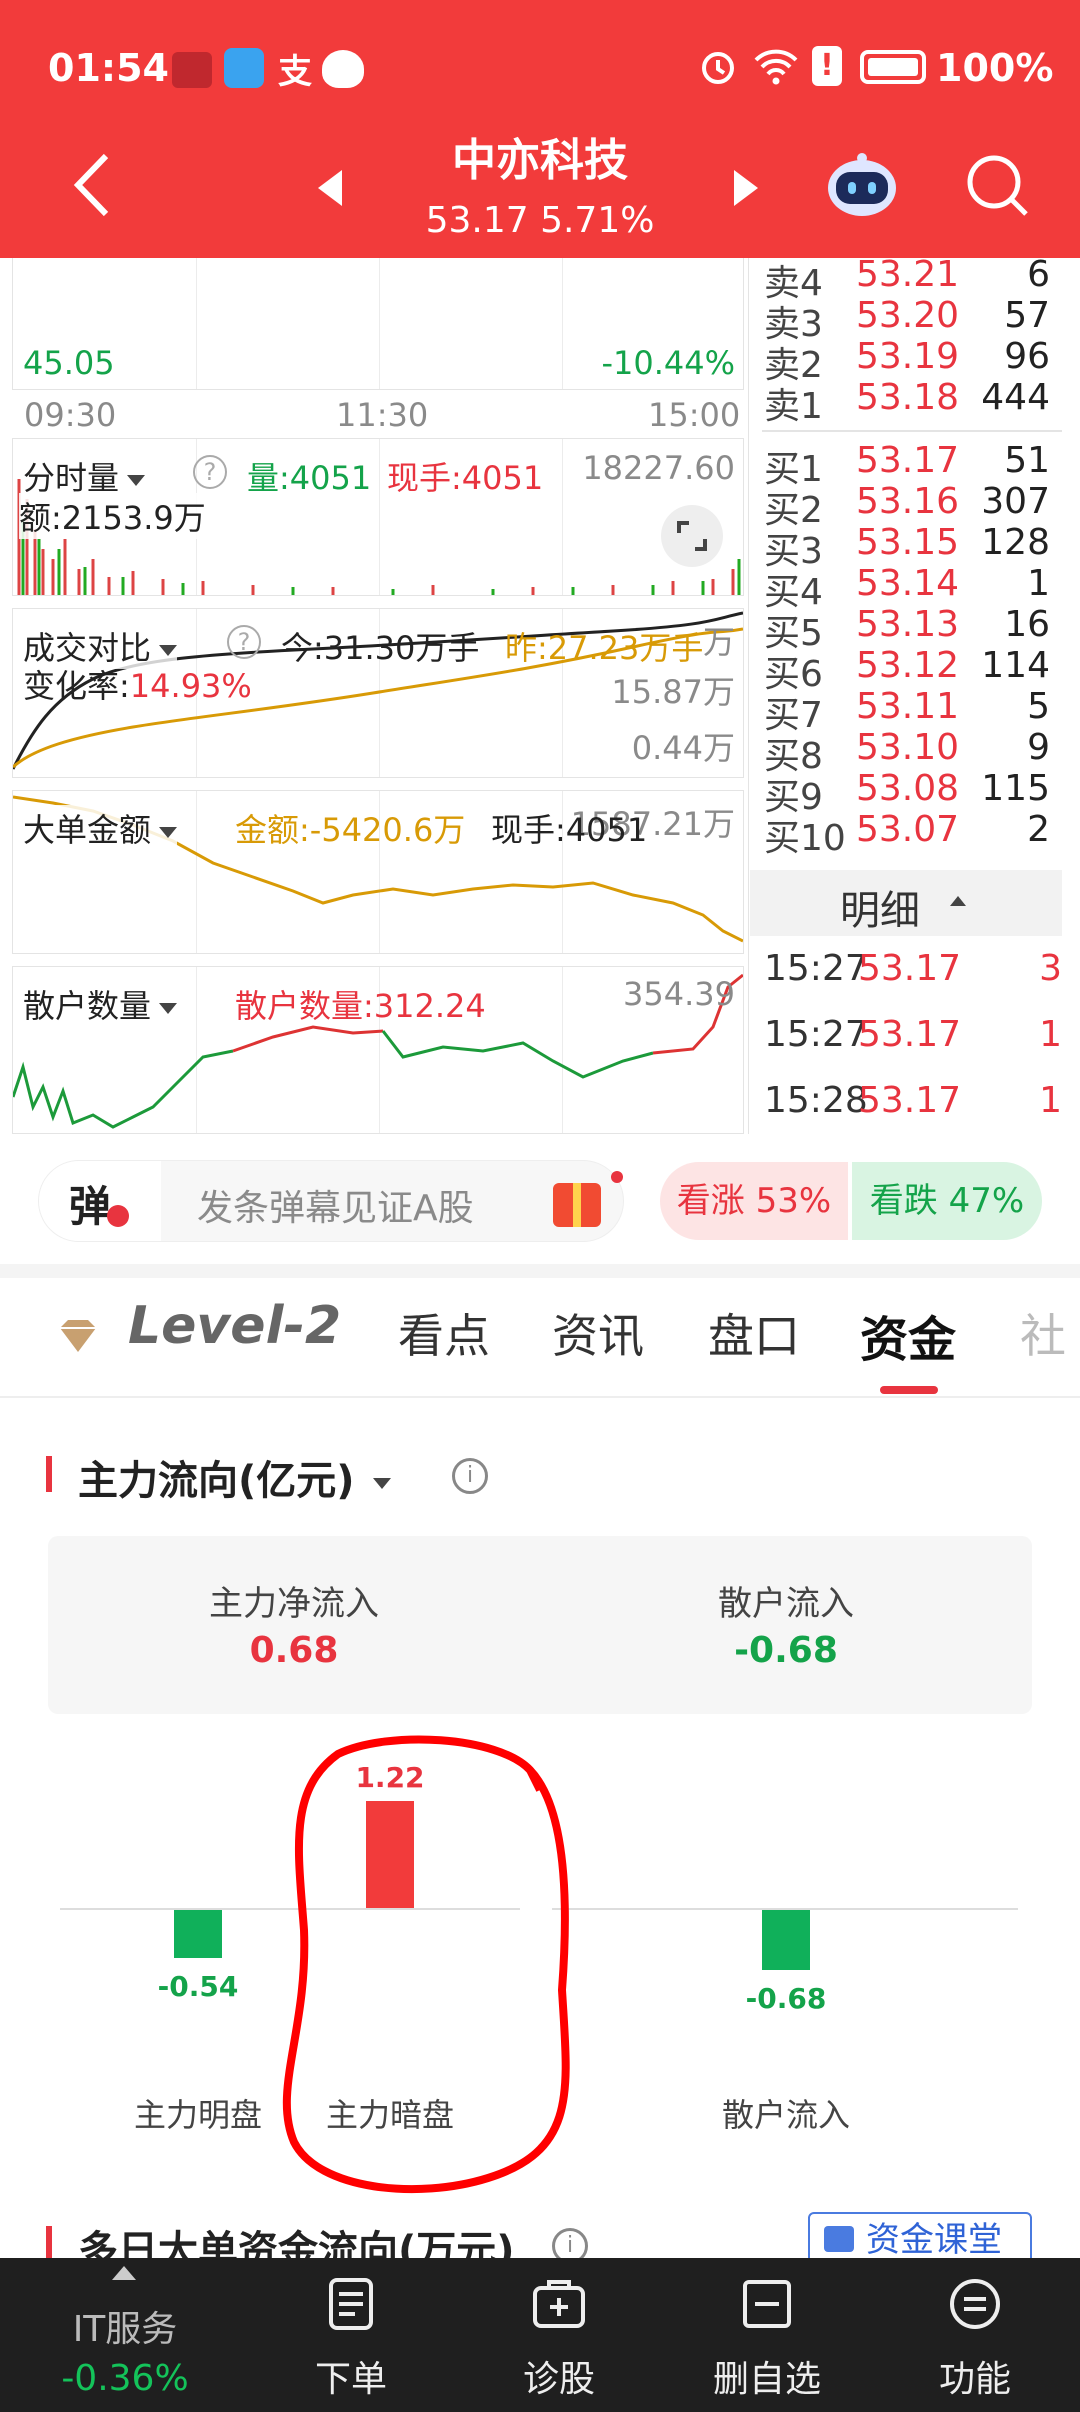  I want to click on fund-flow-title: 主力流向(亿元), so click(234, 1477).